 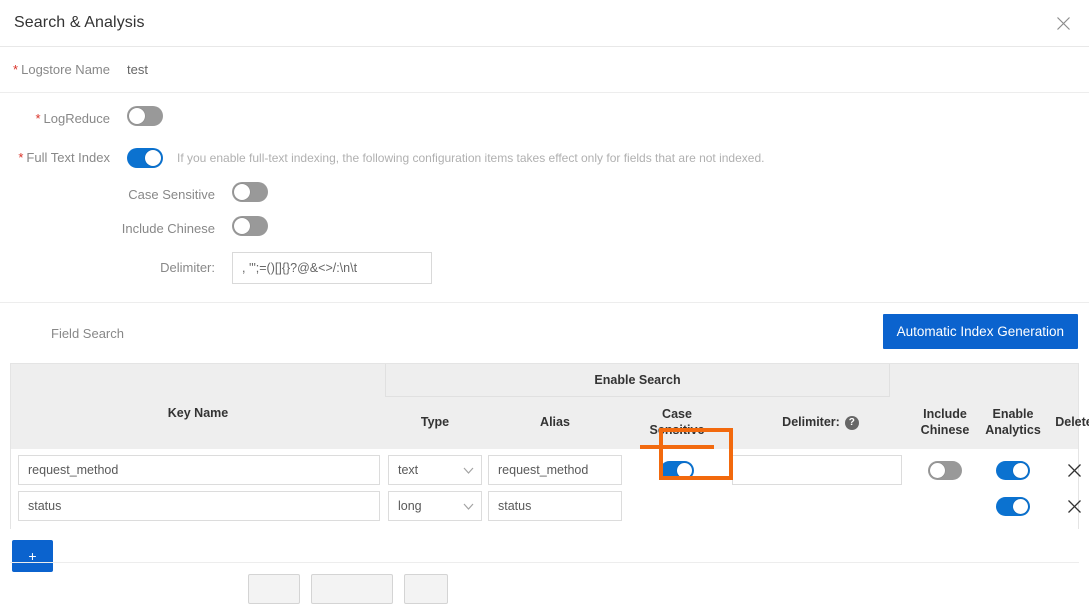 I want to click on automatic-index-generation-button: Automatic Index Generation, so click(x=980, y=331).